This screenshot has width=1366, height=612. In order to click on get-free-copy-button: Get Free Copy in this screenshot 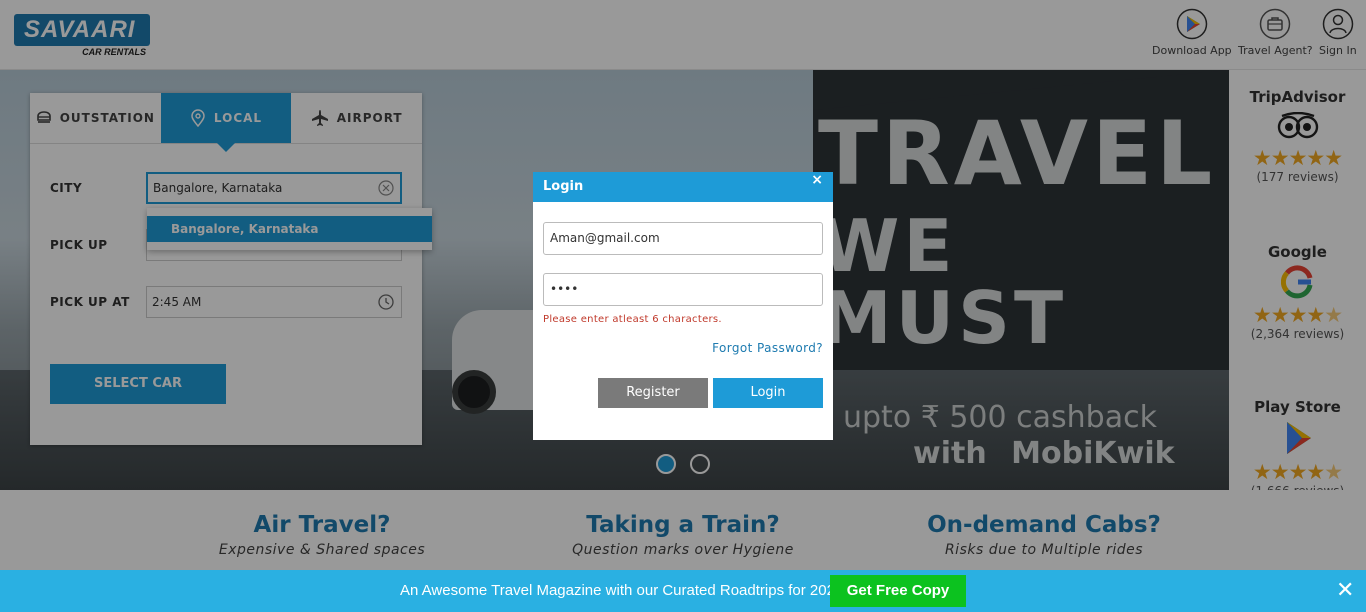, I will do `click(898, 591)`.